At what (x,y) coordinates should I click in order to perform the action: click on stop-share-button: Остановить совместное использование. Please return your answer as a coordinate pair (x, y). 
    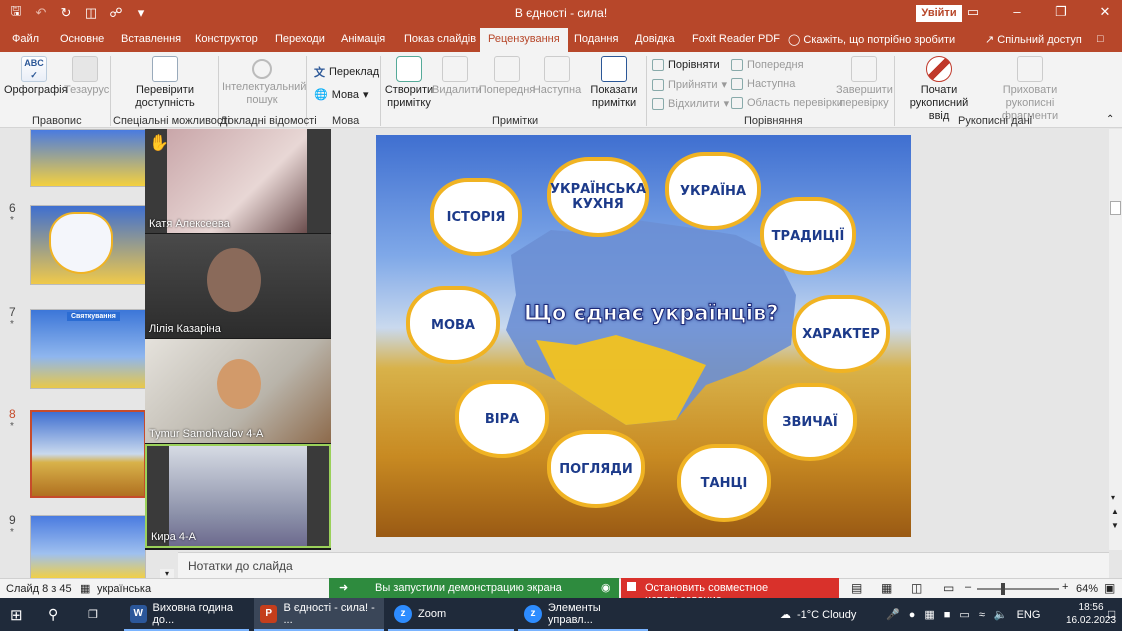
    Looking at the image, I should click on (730, 592).